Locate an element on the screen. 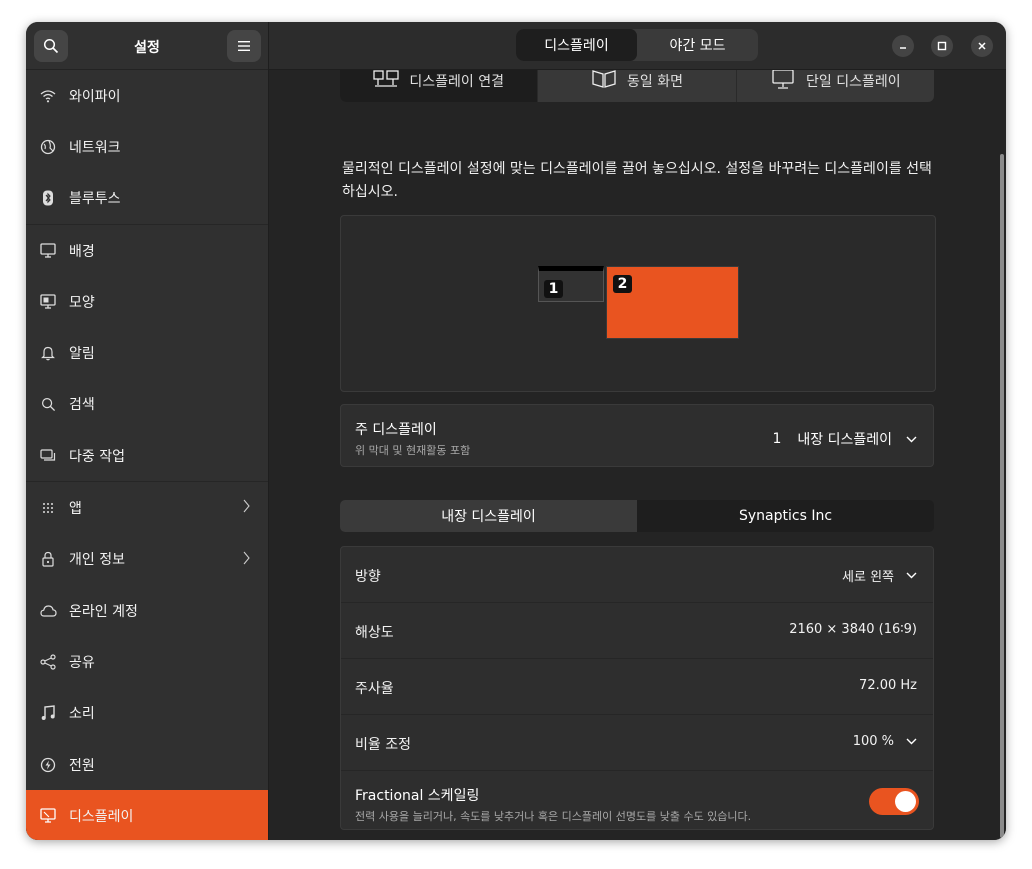 Image resolution: width=1032 pixels, height=869 pixels. header-bar: 디스플레이 야간 모드 is located at coordinates (637, 46).